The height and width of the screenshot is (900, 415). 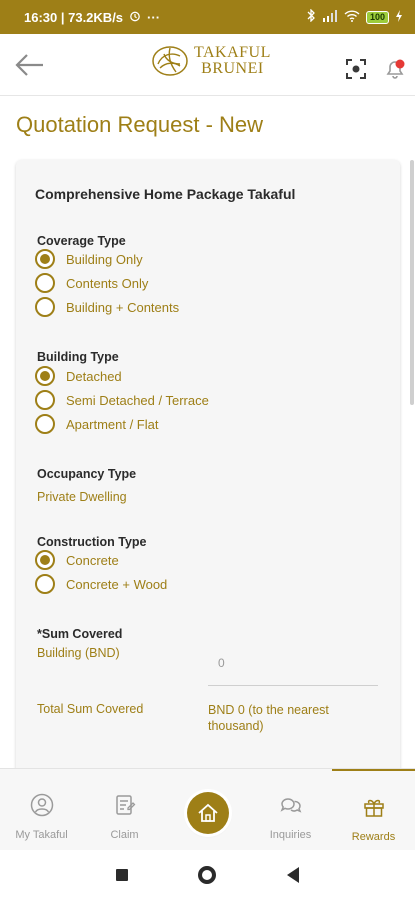 What do you see at coordinates (221, 663) in the screenshot?
I see `building-sum-value: 0` at bounding box center [221, 663].